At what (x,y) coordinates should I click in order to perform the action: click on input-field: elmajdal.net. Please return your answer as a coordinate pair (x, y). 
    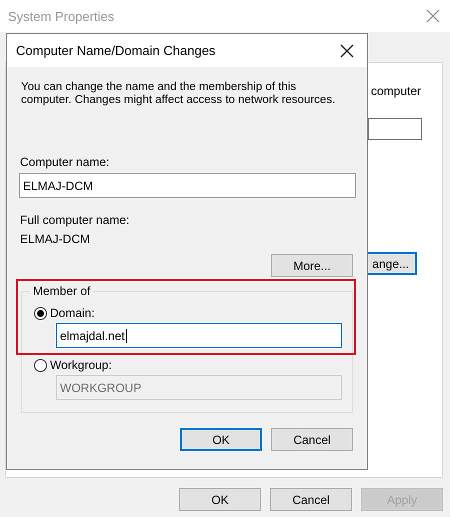
    Looking at the image, I should click on (199, 335).